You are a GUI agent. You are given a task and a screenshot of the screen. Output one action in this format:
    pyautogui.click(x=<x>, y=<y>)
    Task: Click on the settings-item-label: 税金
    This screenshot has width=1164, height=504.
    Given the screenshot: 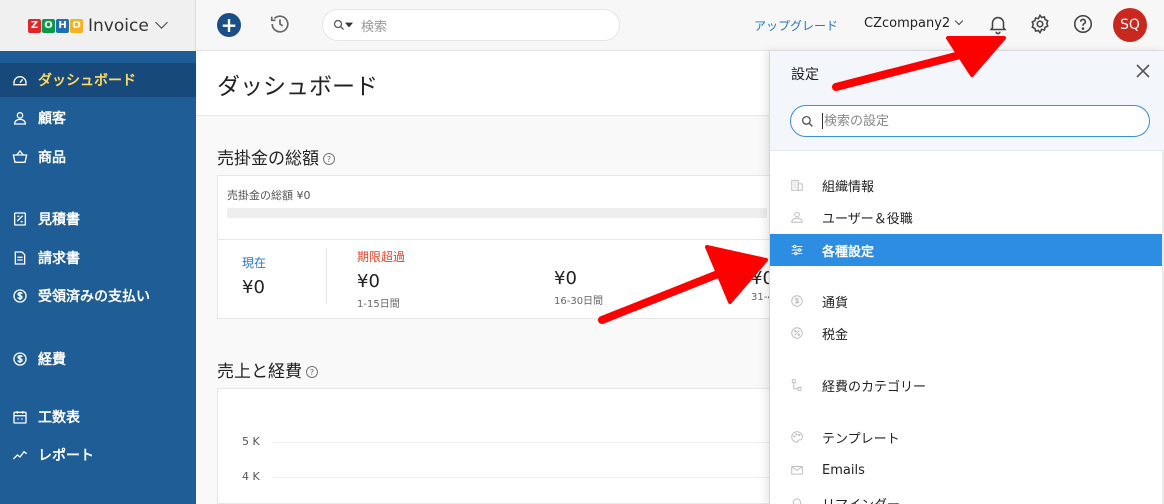 What is the action you would take?
    pyautogui.click(x=835, y=335)
    